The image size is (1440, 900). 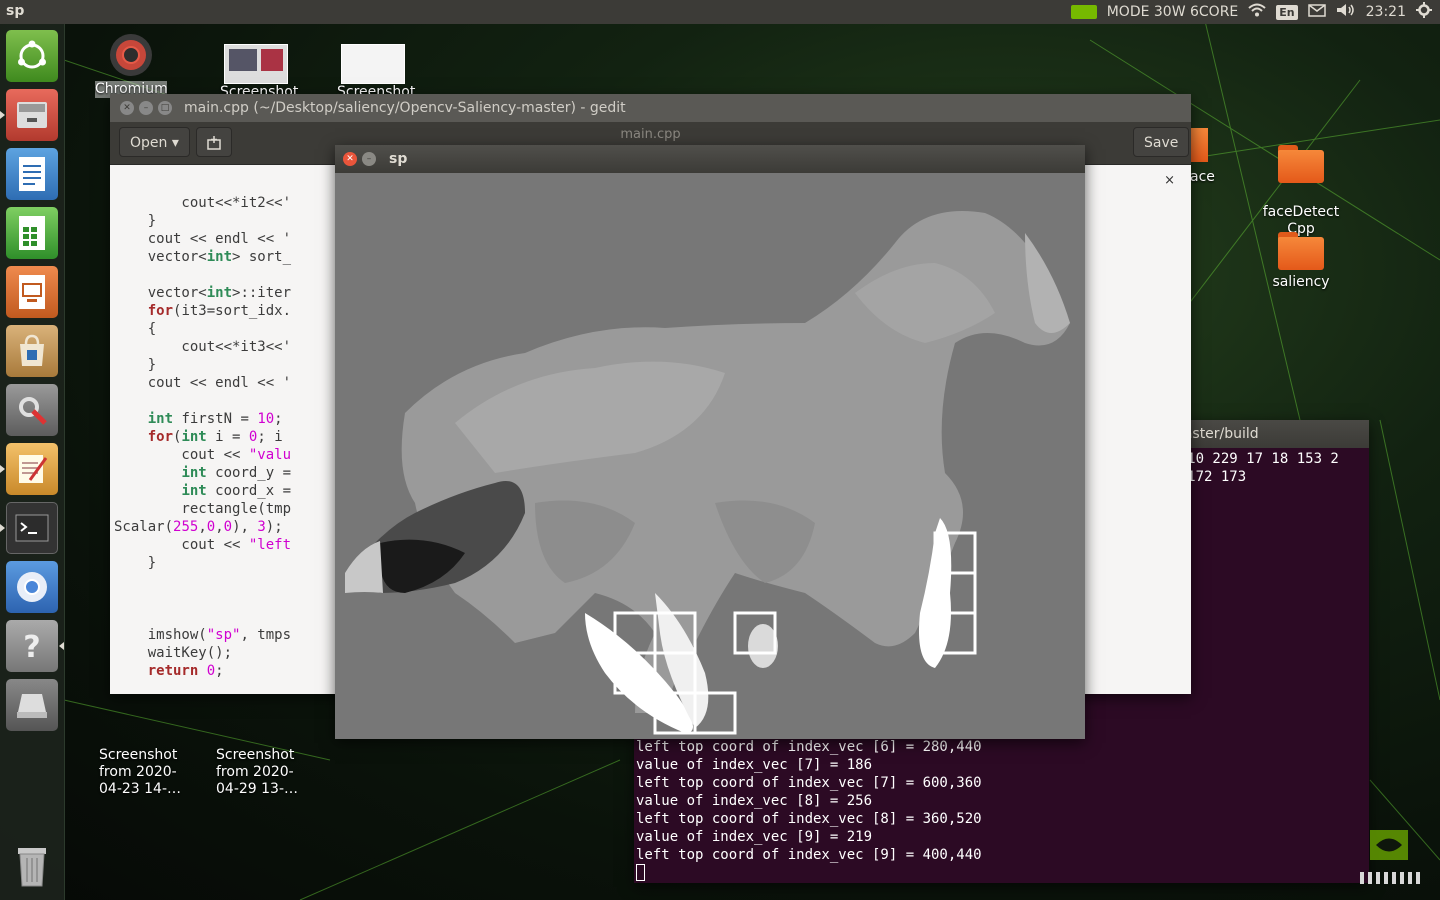 I want to click on desktop-icon-chromium: Chromium, so click(x=131, y=65).